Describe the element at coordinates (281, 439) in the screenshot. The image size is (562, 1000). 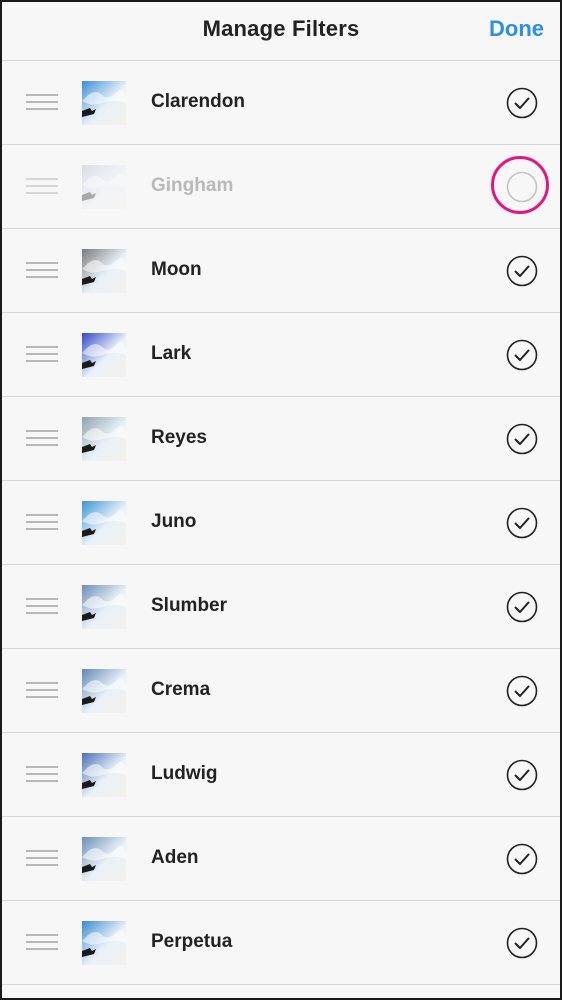
I see `filter-row: Reyes` at that location.